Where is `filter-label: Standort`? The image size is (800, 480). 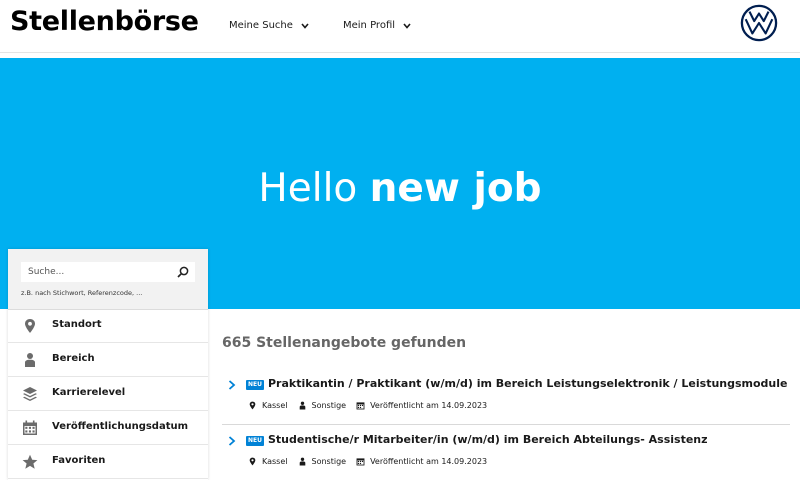
filter-label: Standort is located at coordinates (77, 324).